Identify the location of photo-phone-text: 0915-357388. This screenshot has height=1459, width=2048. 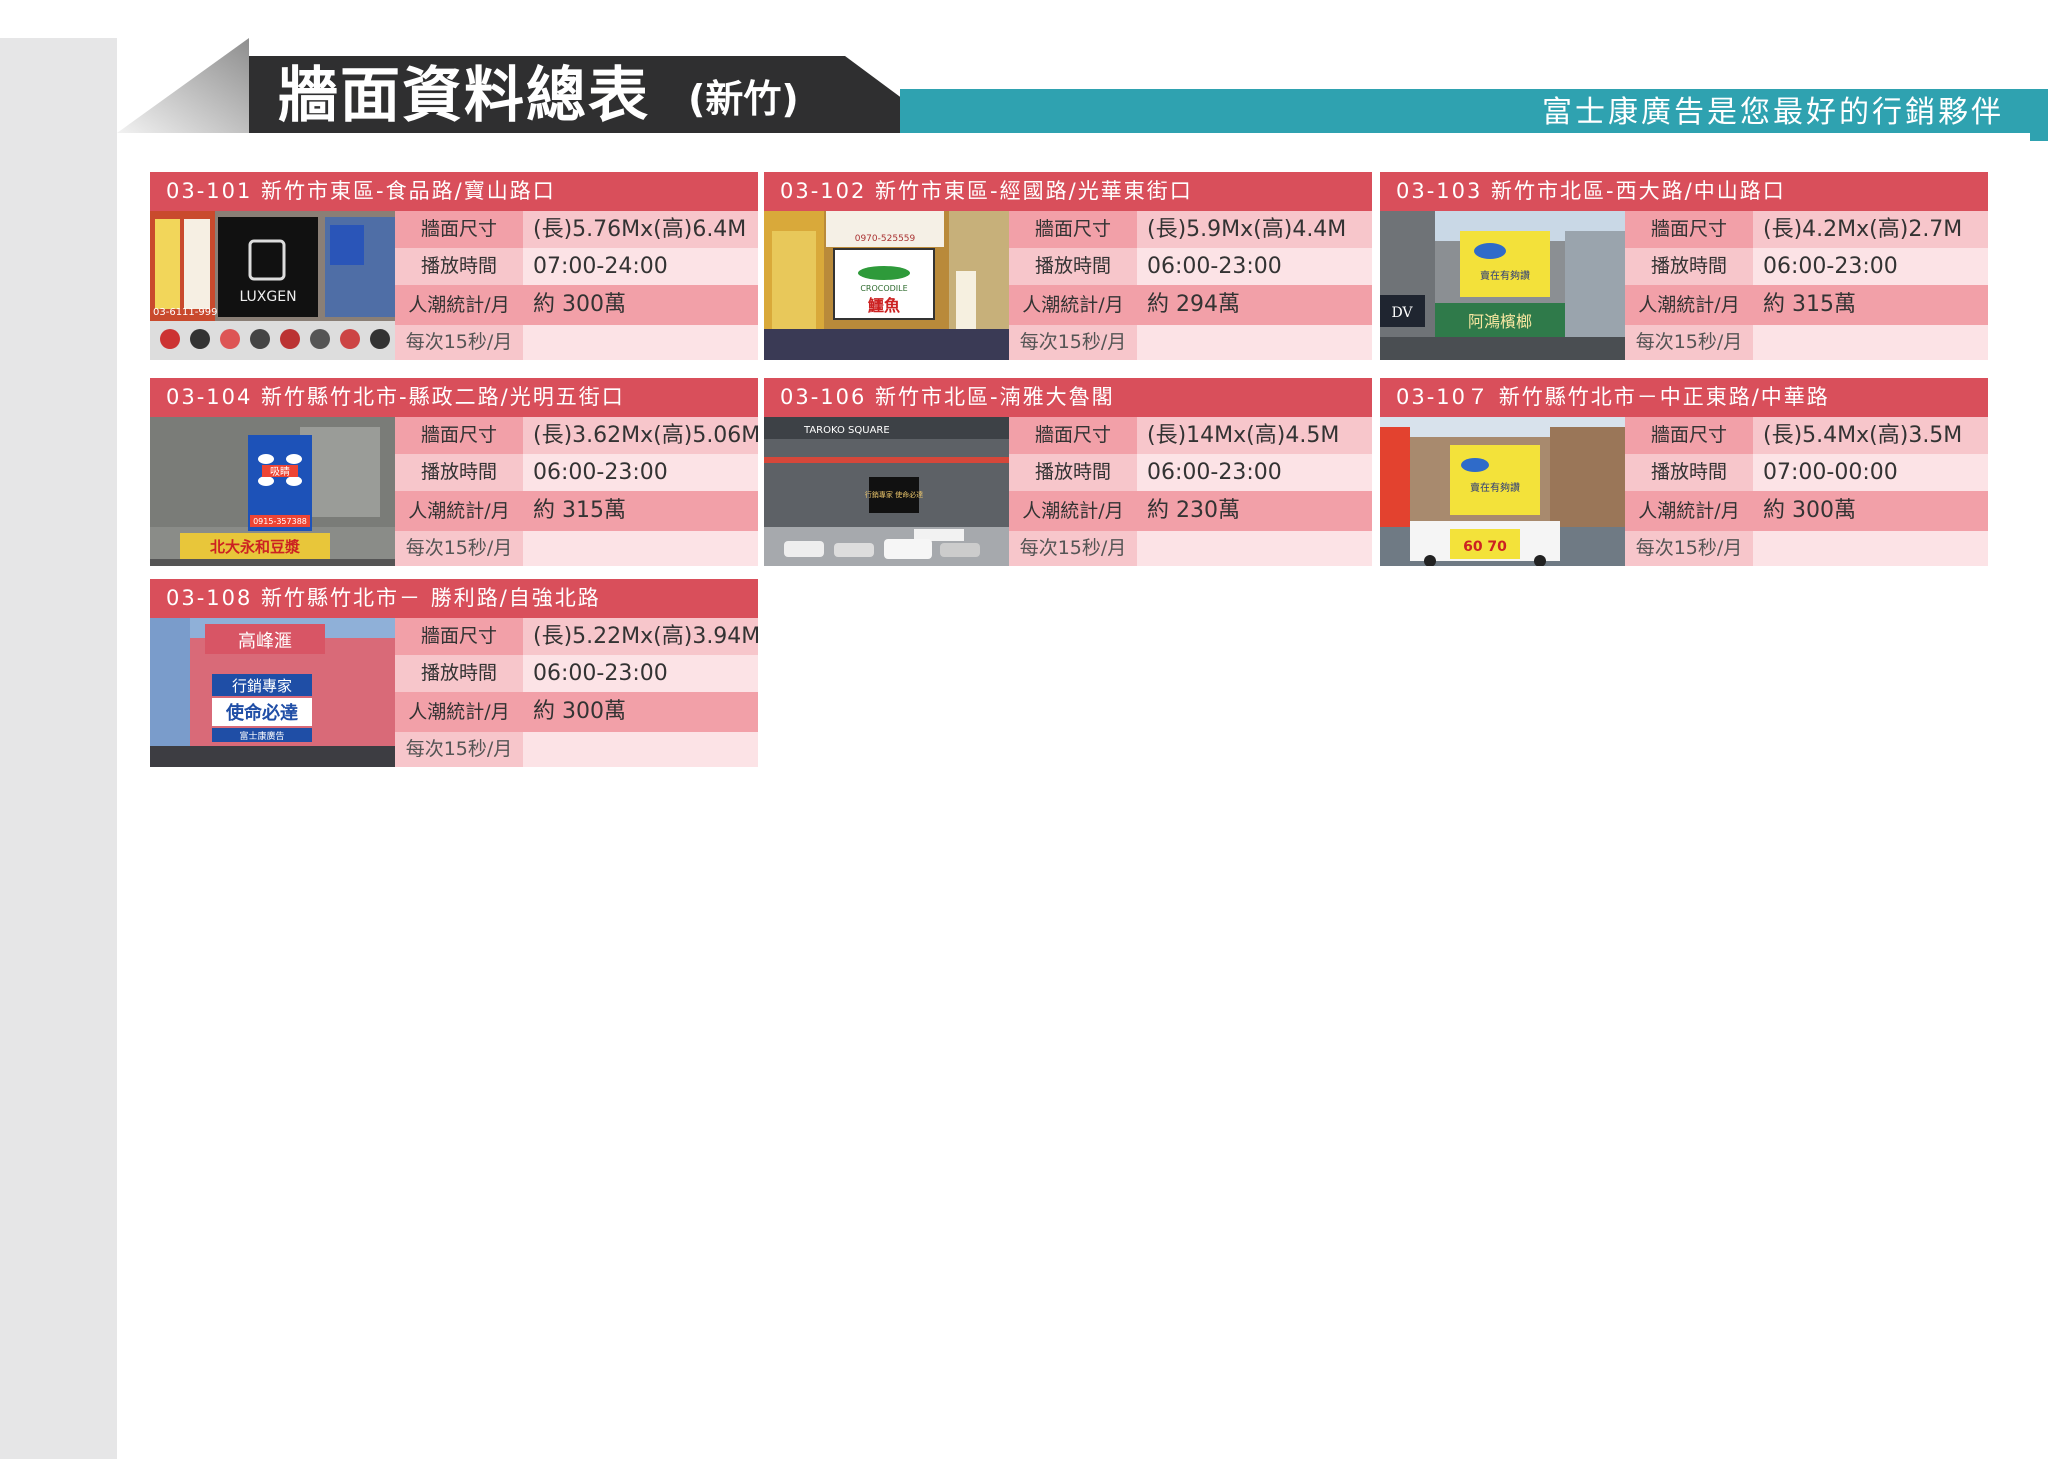
(280, 521).